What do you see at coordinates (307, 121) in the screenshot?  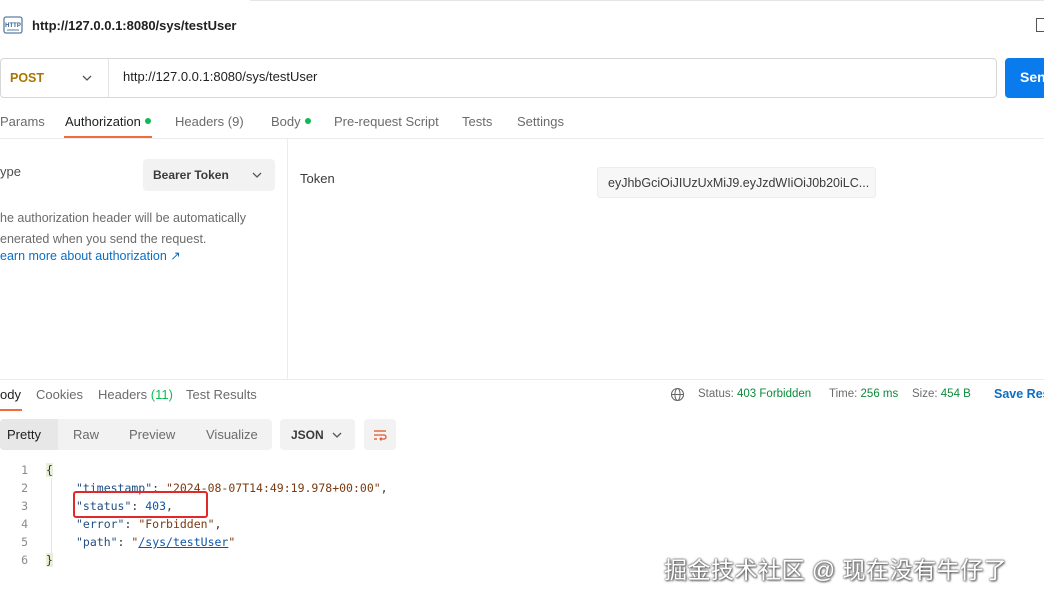 I see `body-dot-icon` at bounding box center [307, 121].